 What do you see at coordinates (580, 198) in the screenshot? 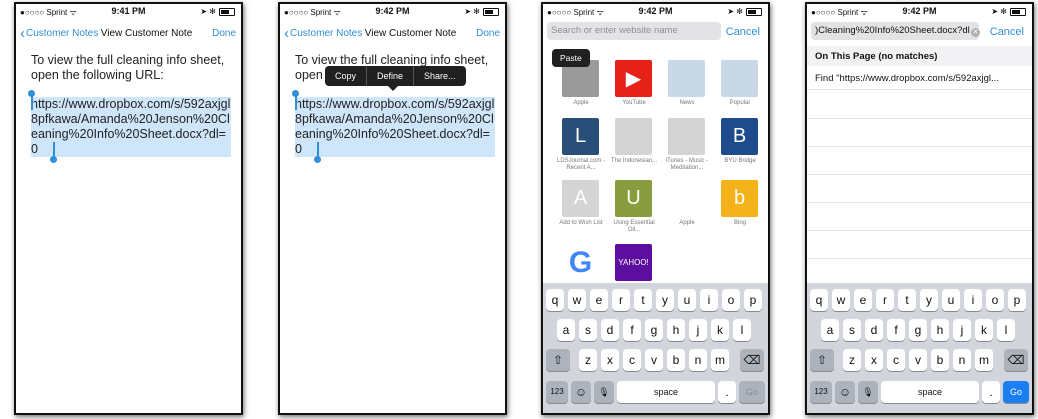
I see `favorite-tile: A` at bounding box center [580, 198].